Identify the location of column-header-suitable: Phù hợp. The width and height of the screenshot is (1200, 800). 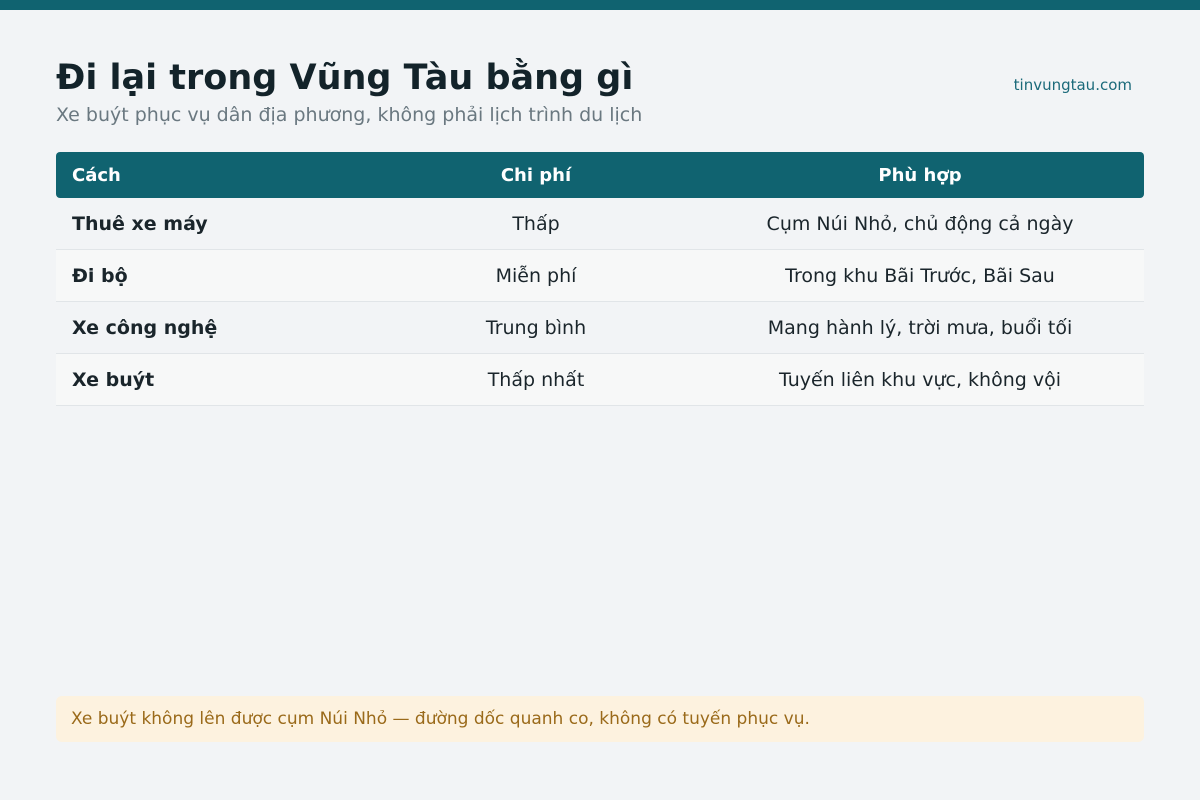
(920, 175).